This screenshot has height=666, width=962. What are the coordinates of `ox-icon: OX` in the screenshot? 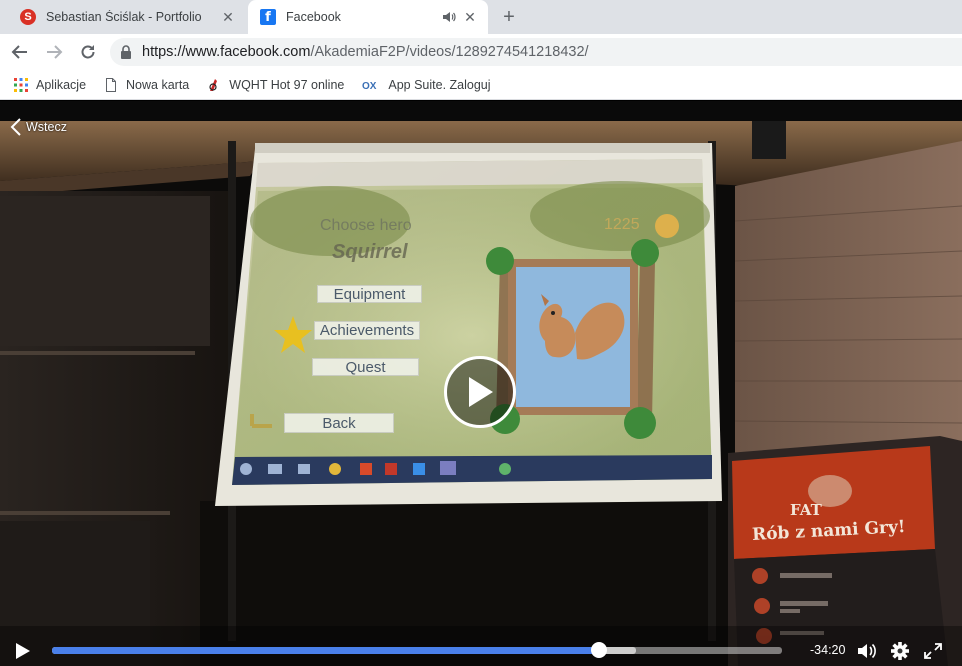 It's located at (369, 86).